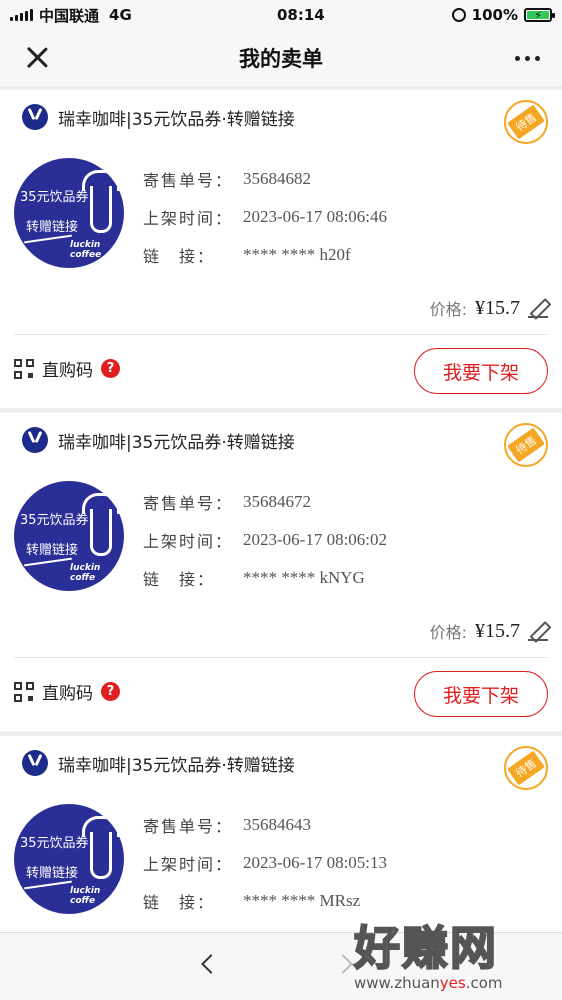  Describe the element at coordinates (277, 178) in the screenshot. I see `order-no-value: 35684682` at that location.